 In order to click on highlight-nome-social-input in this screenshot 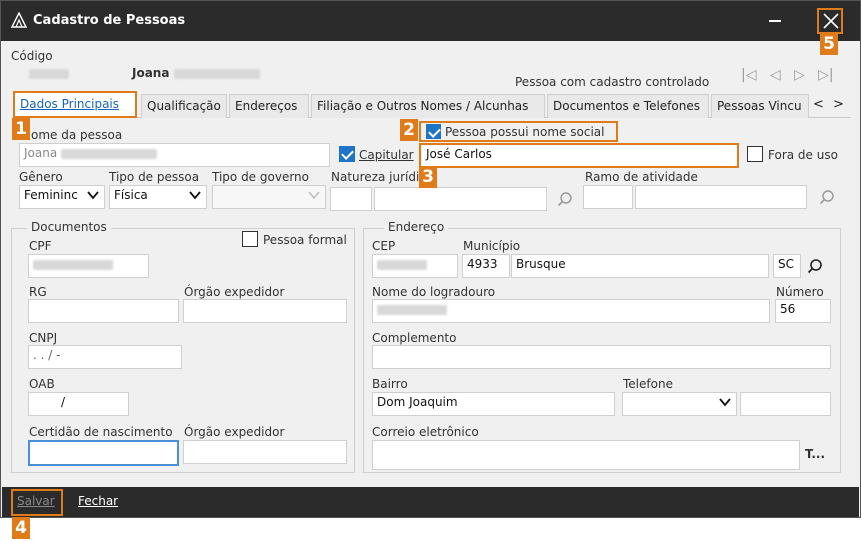, I will do `click(579, 155)`.